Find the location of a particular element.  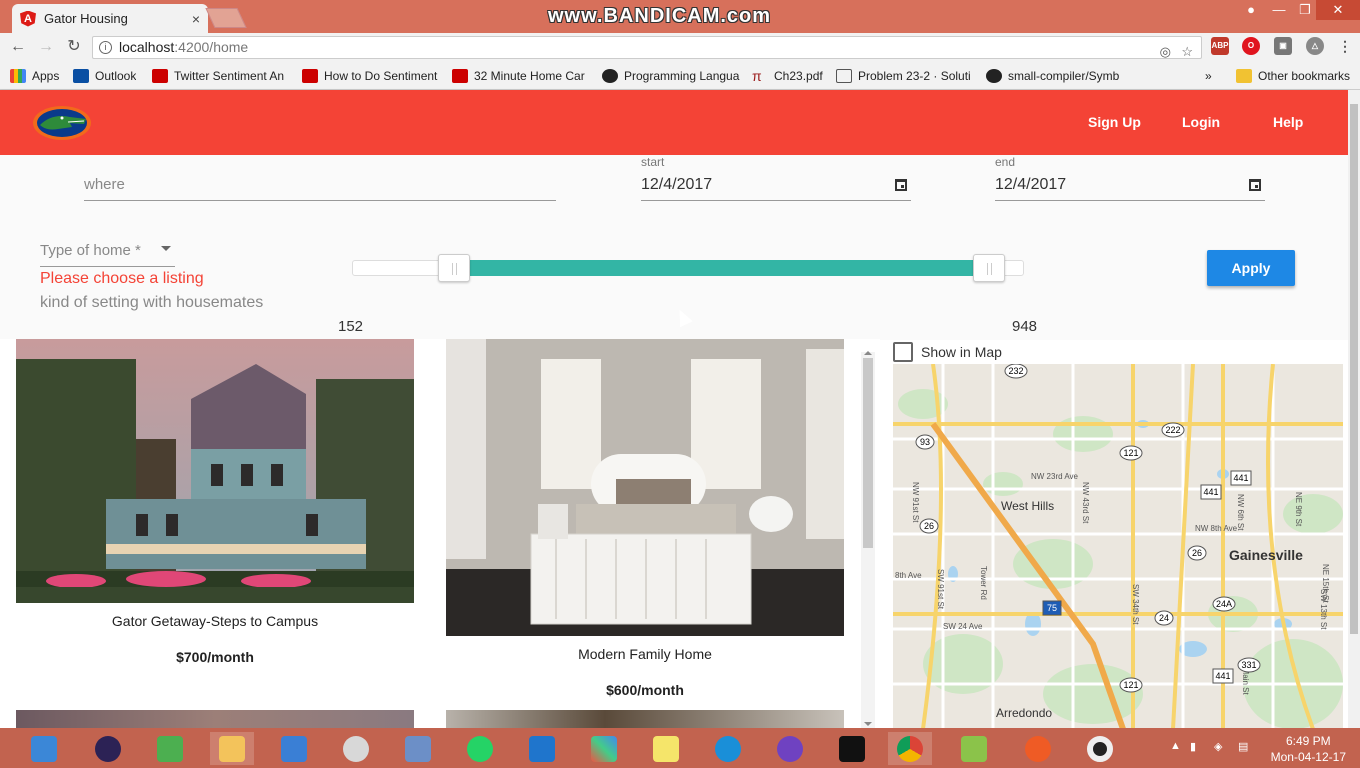

sticky-notes-icon is located at coordinates (666, 748).